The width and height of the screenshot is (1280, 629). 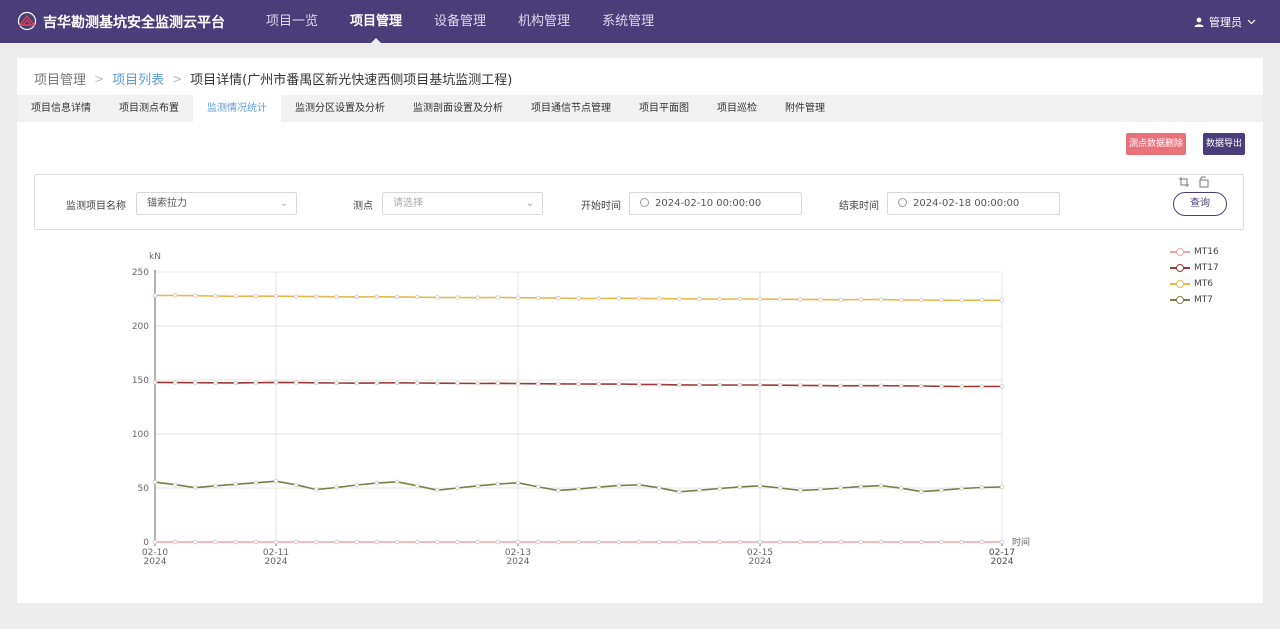 What do you see at coordinates (1021, 542) in the screenshot?
I see `x-axis-name: 时间` at bounding box center [1021, 542].